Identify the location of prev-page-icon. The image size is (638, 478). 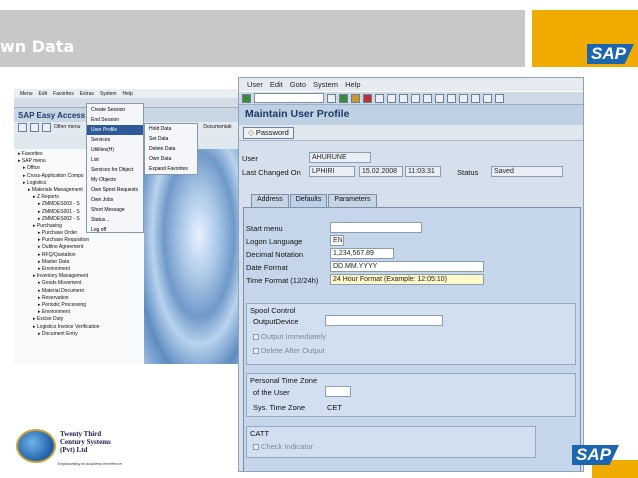
(427, 98).